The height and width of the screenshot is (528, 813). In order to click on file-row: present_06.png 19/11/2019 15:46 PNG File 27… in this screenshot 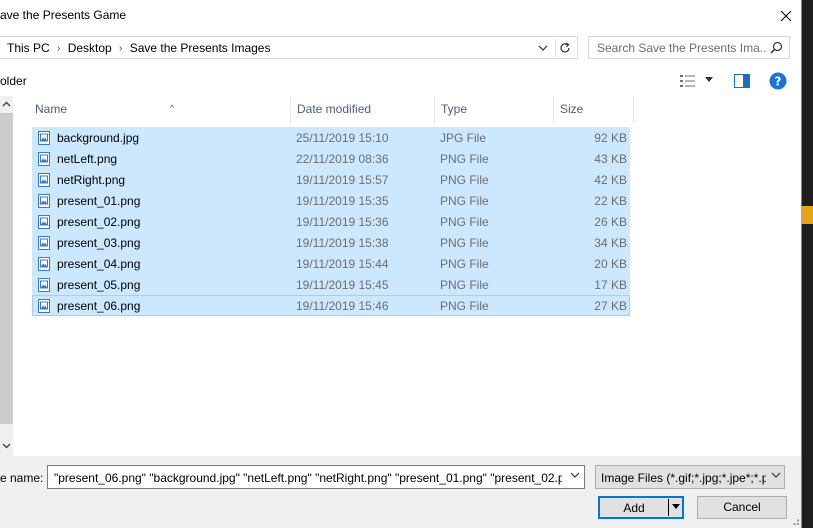, I will do `click(331, 305)`.